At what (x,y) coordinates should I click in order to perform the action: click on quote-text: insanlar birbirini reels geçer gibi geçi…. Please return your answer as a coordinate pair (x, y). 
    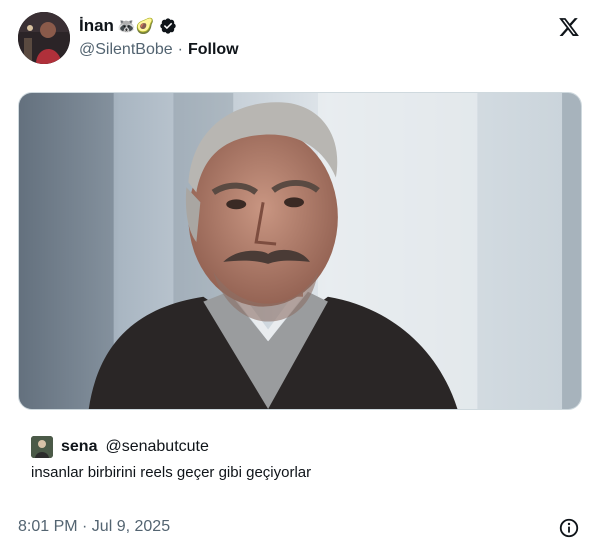
    Looking at the image, I should click on (171, 472).